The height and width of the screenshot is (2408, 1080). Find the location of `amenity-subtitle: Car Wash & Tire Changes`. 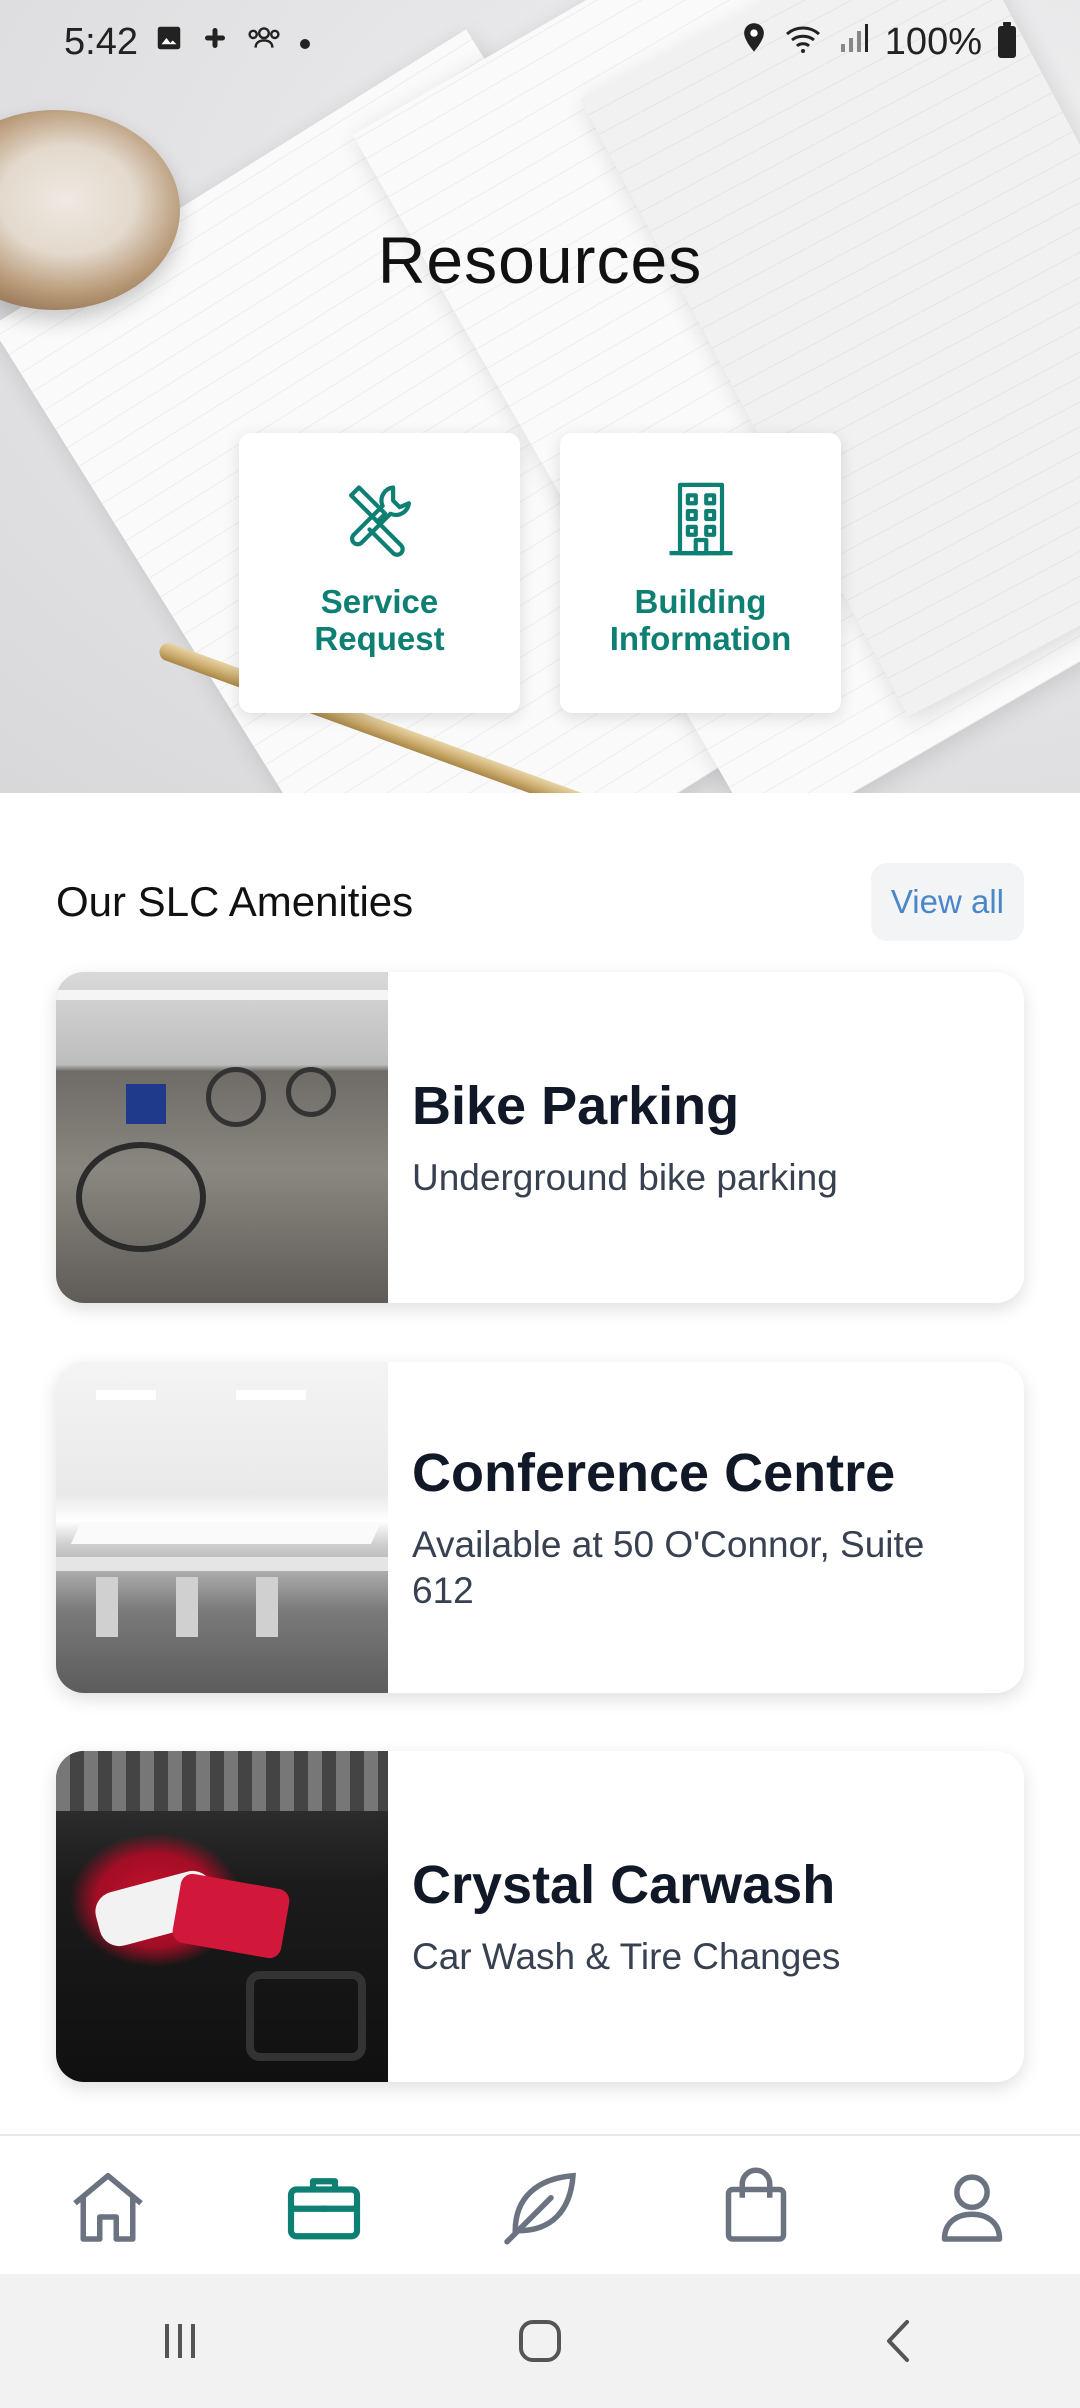

amenity-subtitle: Car Wash & Tire Changes is located at coordinates (626, 1956).